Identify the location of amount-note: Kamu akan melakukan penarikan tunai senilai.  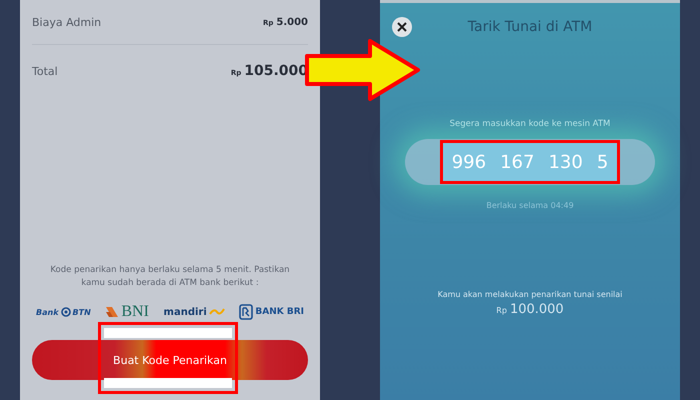
(530, 294).